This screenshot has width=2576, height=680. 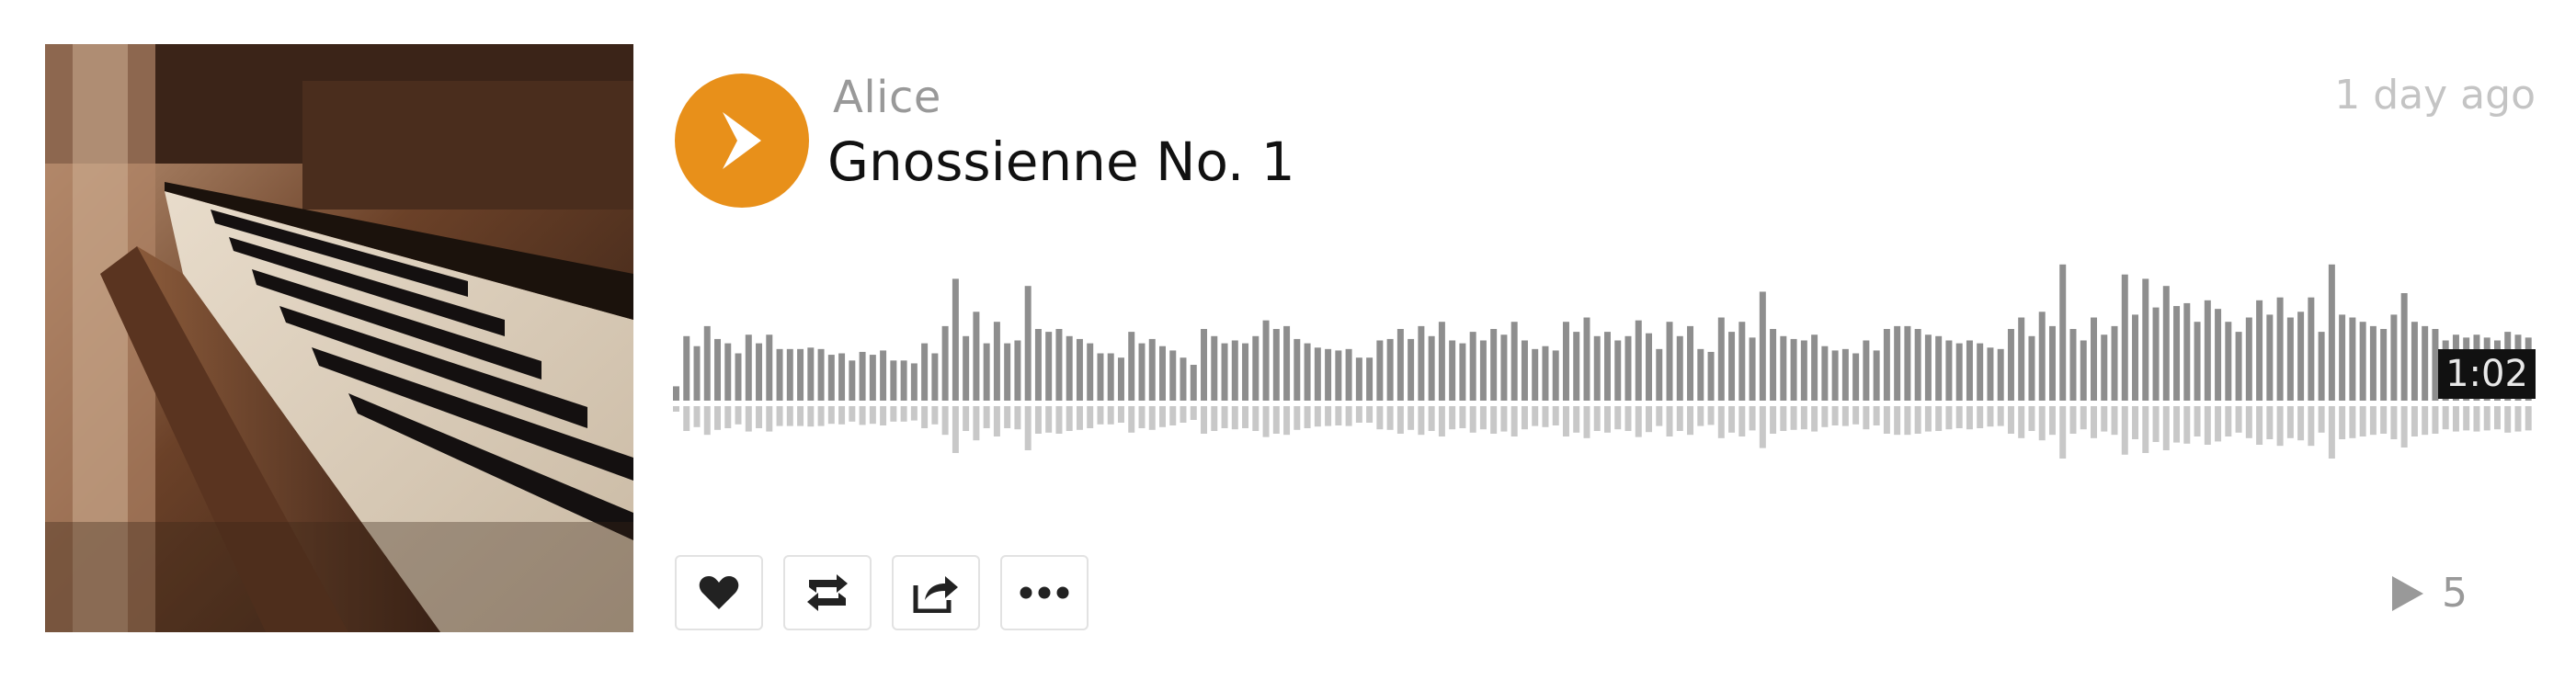 I want to click on repost-button, so click(x=827, y=592).